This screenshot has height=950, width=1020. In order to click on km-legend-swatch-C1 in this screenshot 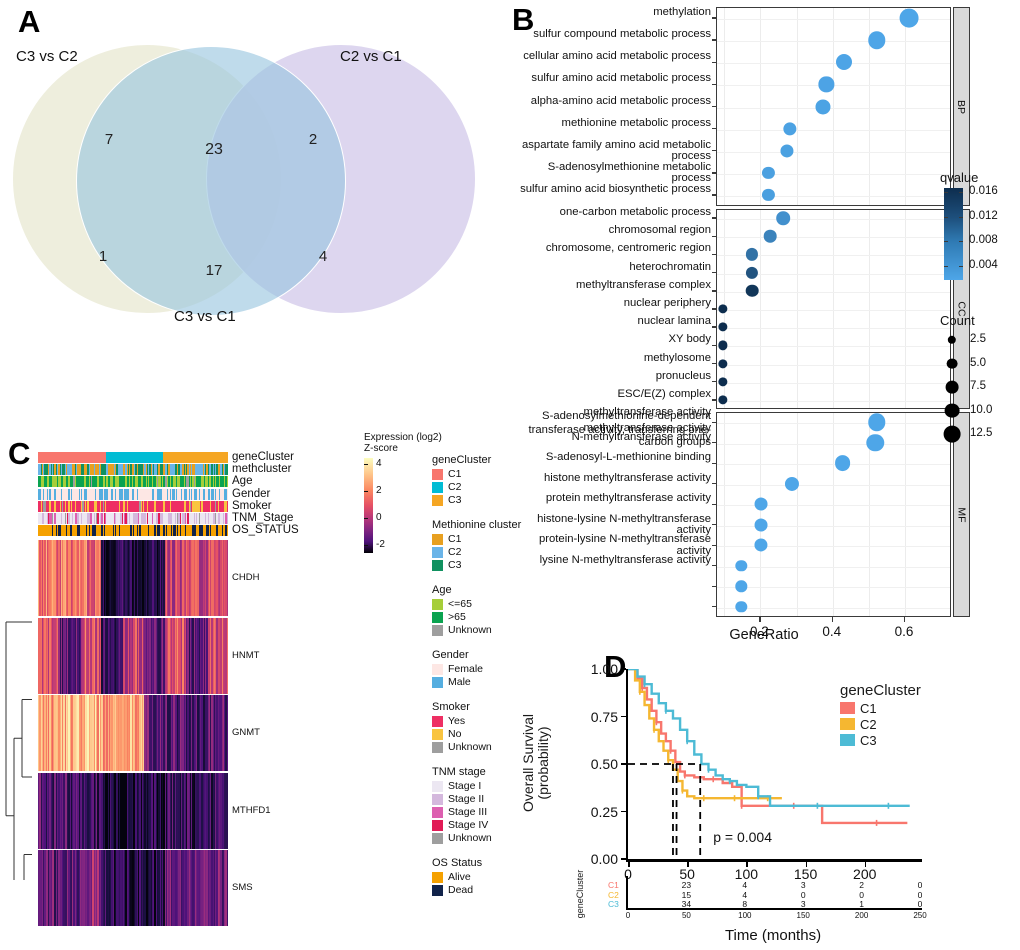, I will do `click(847, 708)`.